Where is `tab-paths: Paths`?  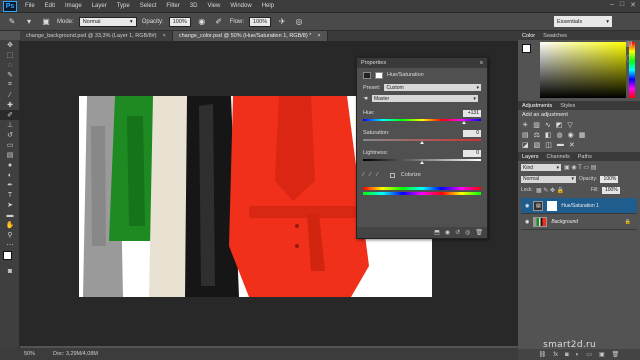
tab-paths: Paths is located at coordinates (585, 157).